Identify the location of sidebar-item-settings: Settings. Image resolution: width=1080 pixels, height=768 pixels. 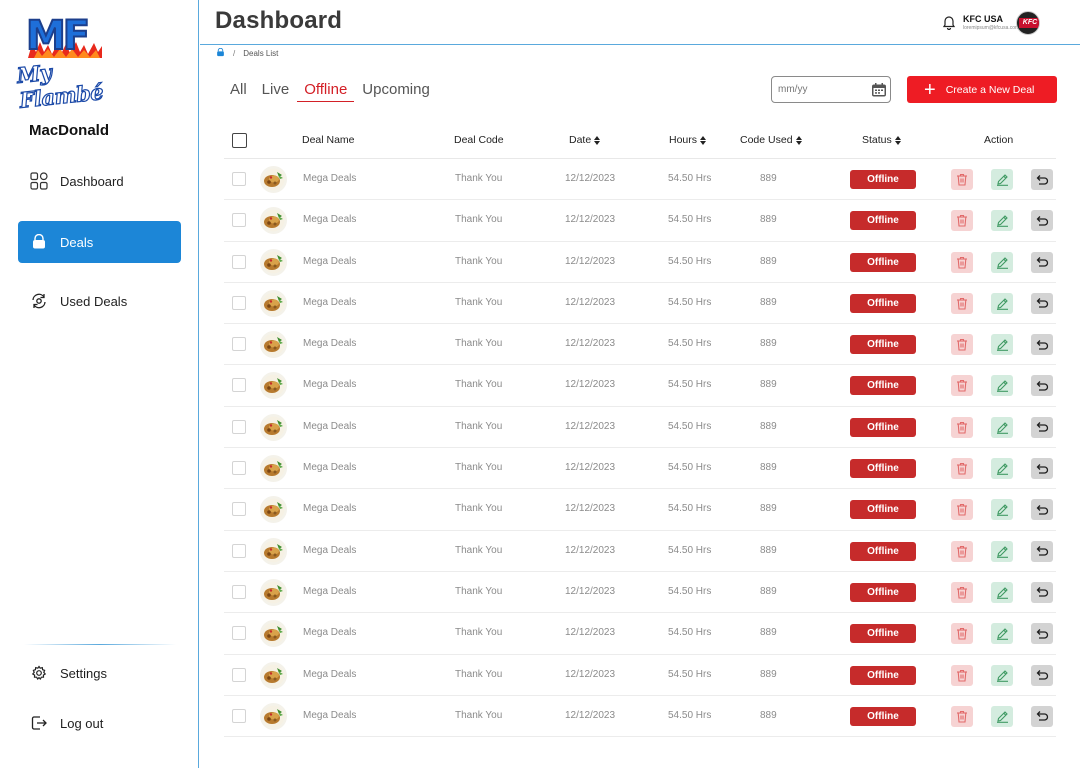
(99, 673).